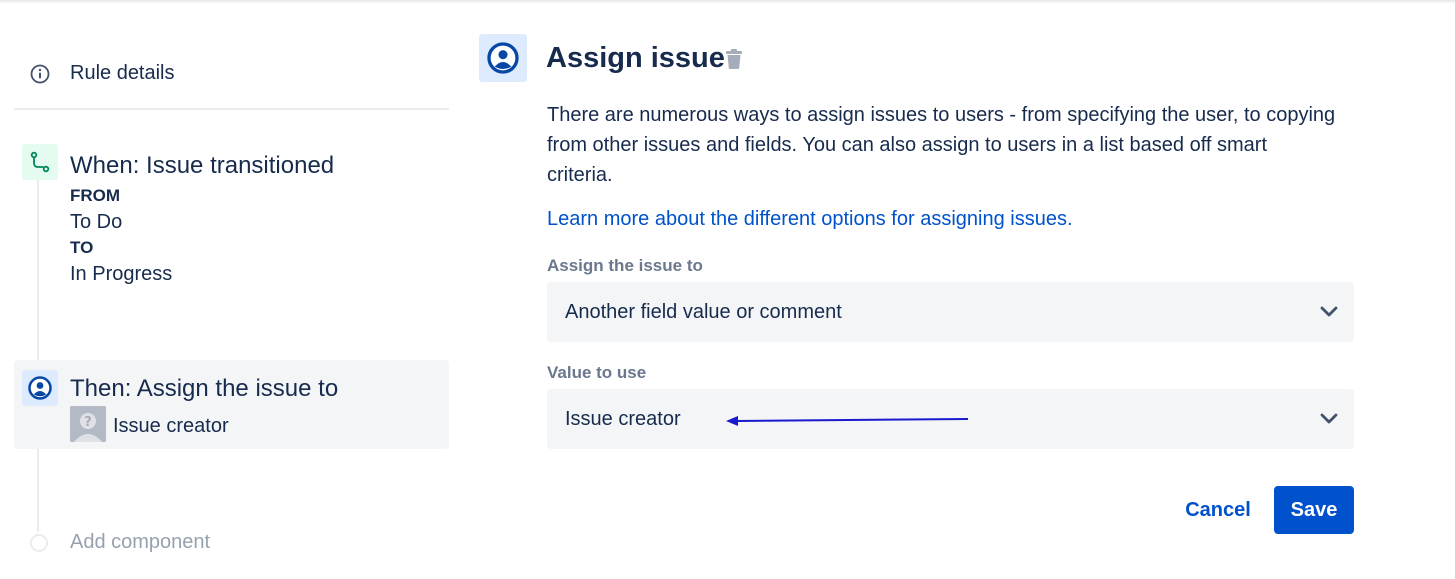 The width and height of the screenshot is (1455, 579). What do you see at coordinates (171, 426) in the screenshot?
I see `assignee-label: Issue creator` at bounding box center [171, 426].